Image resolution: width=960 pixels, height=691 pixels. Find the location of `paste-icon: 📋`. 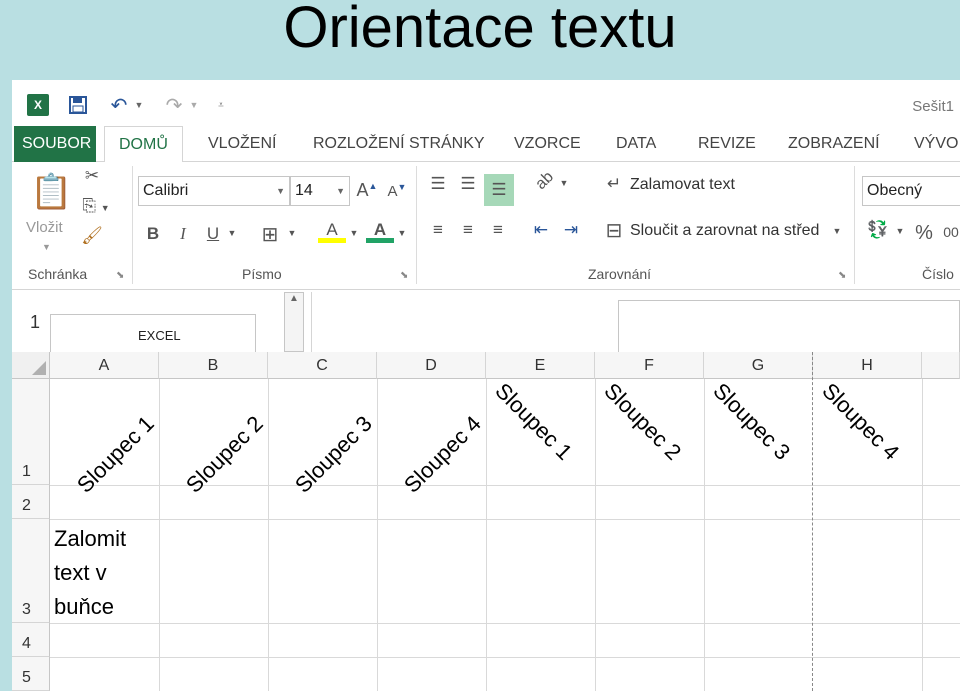

paste-icon: 📋 is located at coordinates (51, 192).